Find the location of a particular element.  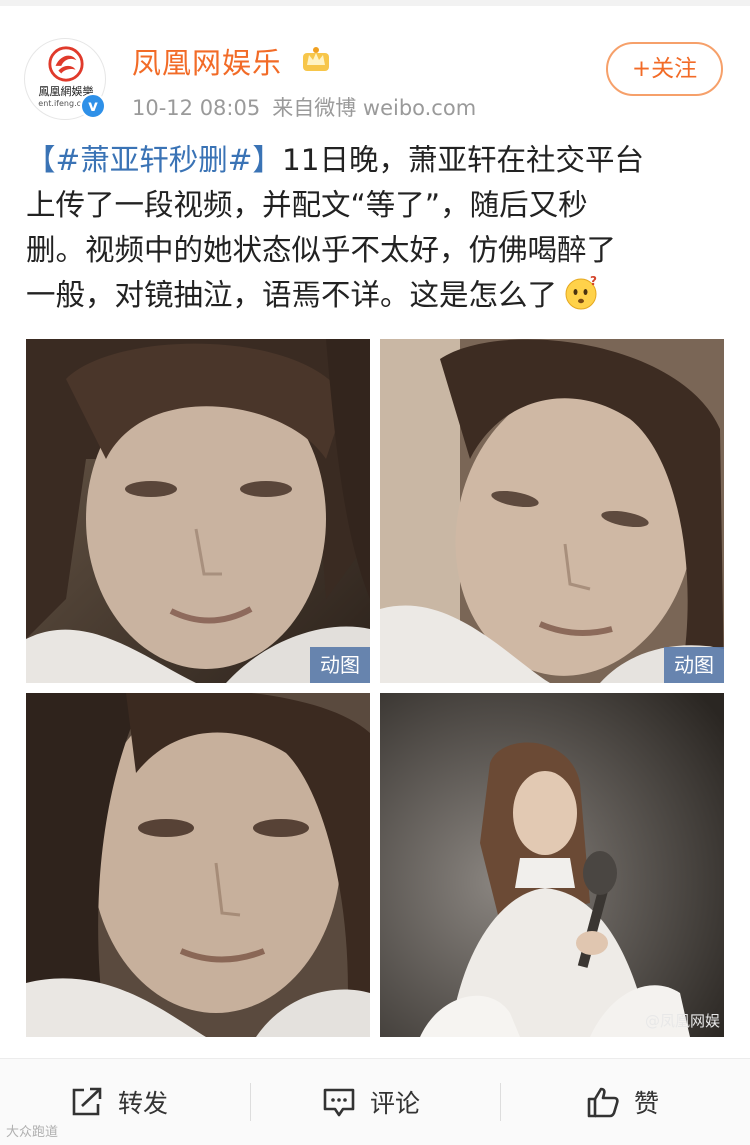

comment-label: 评论 is located at coordinates (395, 1103).